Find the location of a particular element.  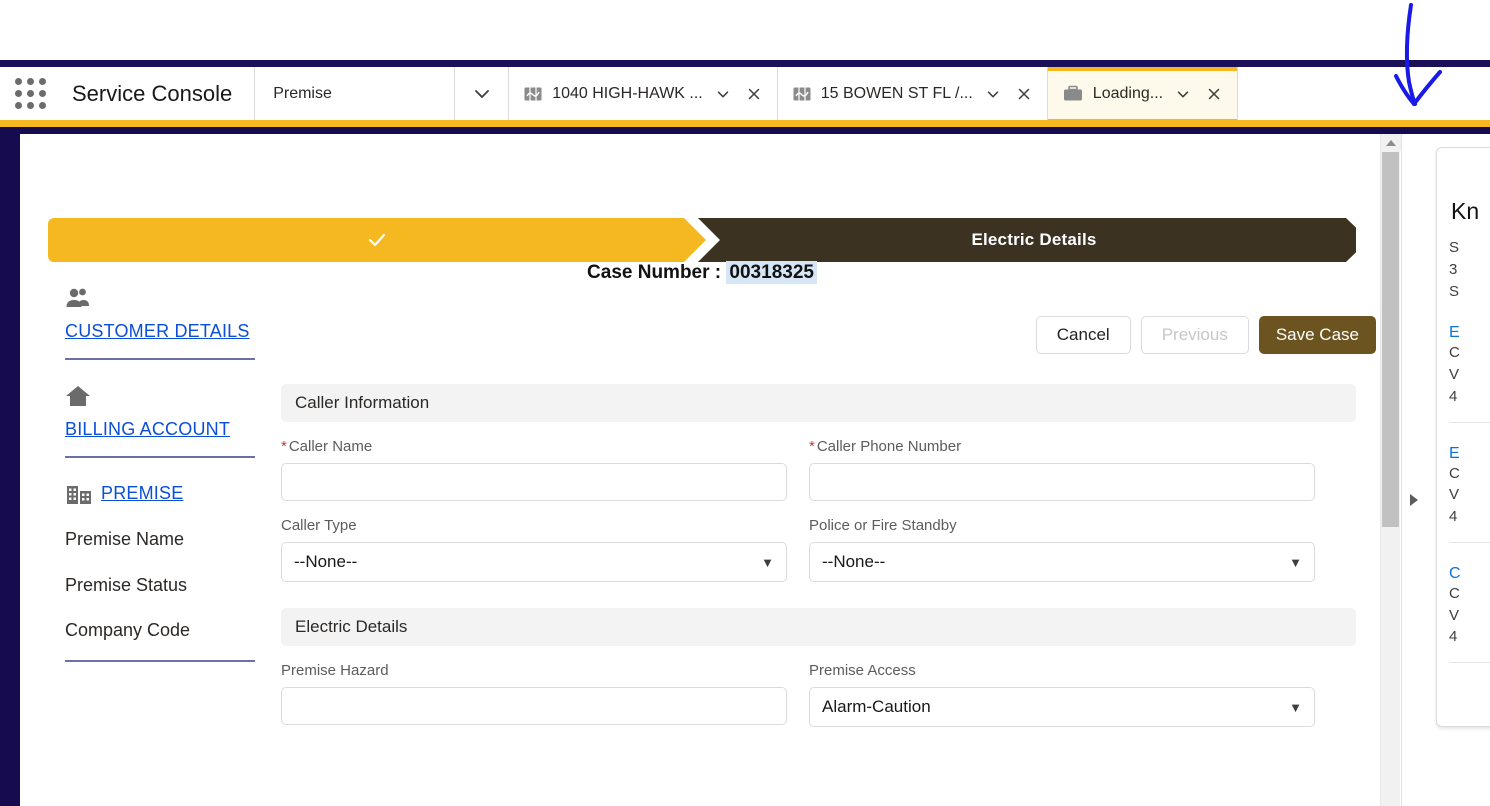

sidebar-item-customer-details: CUSTOMER DETAILS is located at coordinates (157, 331).